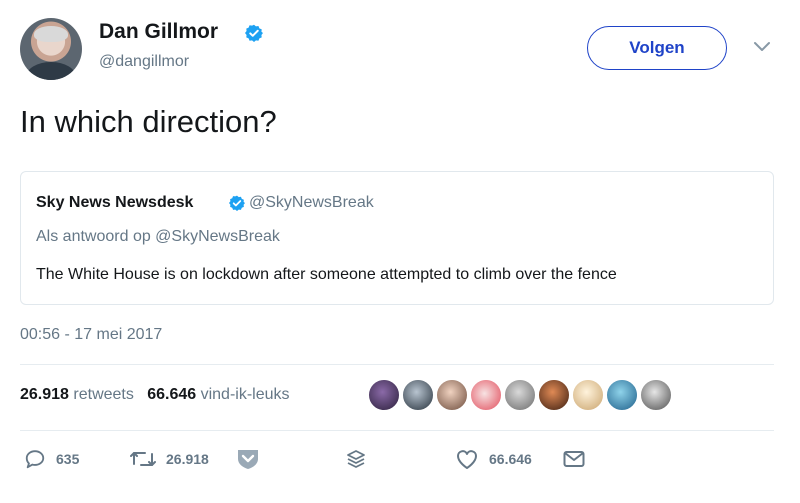 This screenshot has height=503, width=800. Describe the element at coordinates (115, 202) in the screenshot. I see `quoted-author-name: Sky News Newsdesk` at that location.